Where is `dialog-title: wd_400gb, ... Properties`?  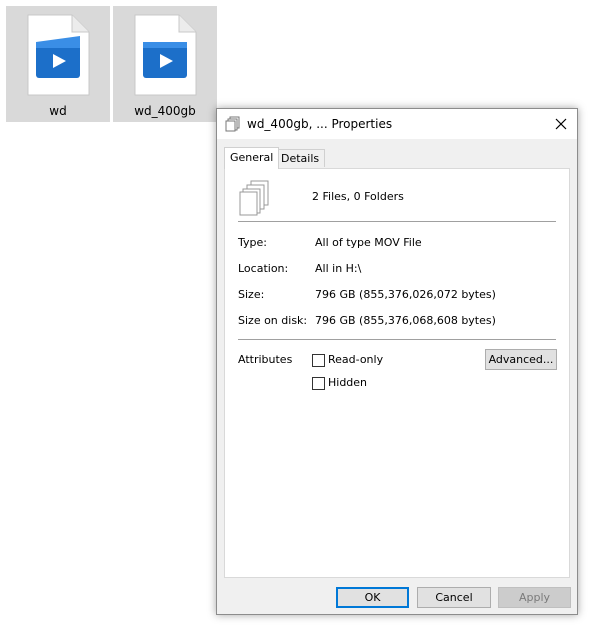 dialog-title: wd_400gb, ... Properties is located at coordinates (320, 124).